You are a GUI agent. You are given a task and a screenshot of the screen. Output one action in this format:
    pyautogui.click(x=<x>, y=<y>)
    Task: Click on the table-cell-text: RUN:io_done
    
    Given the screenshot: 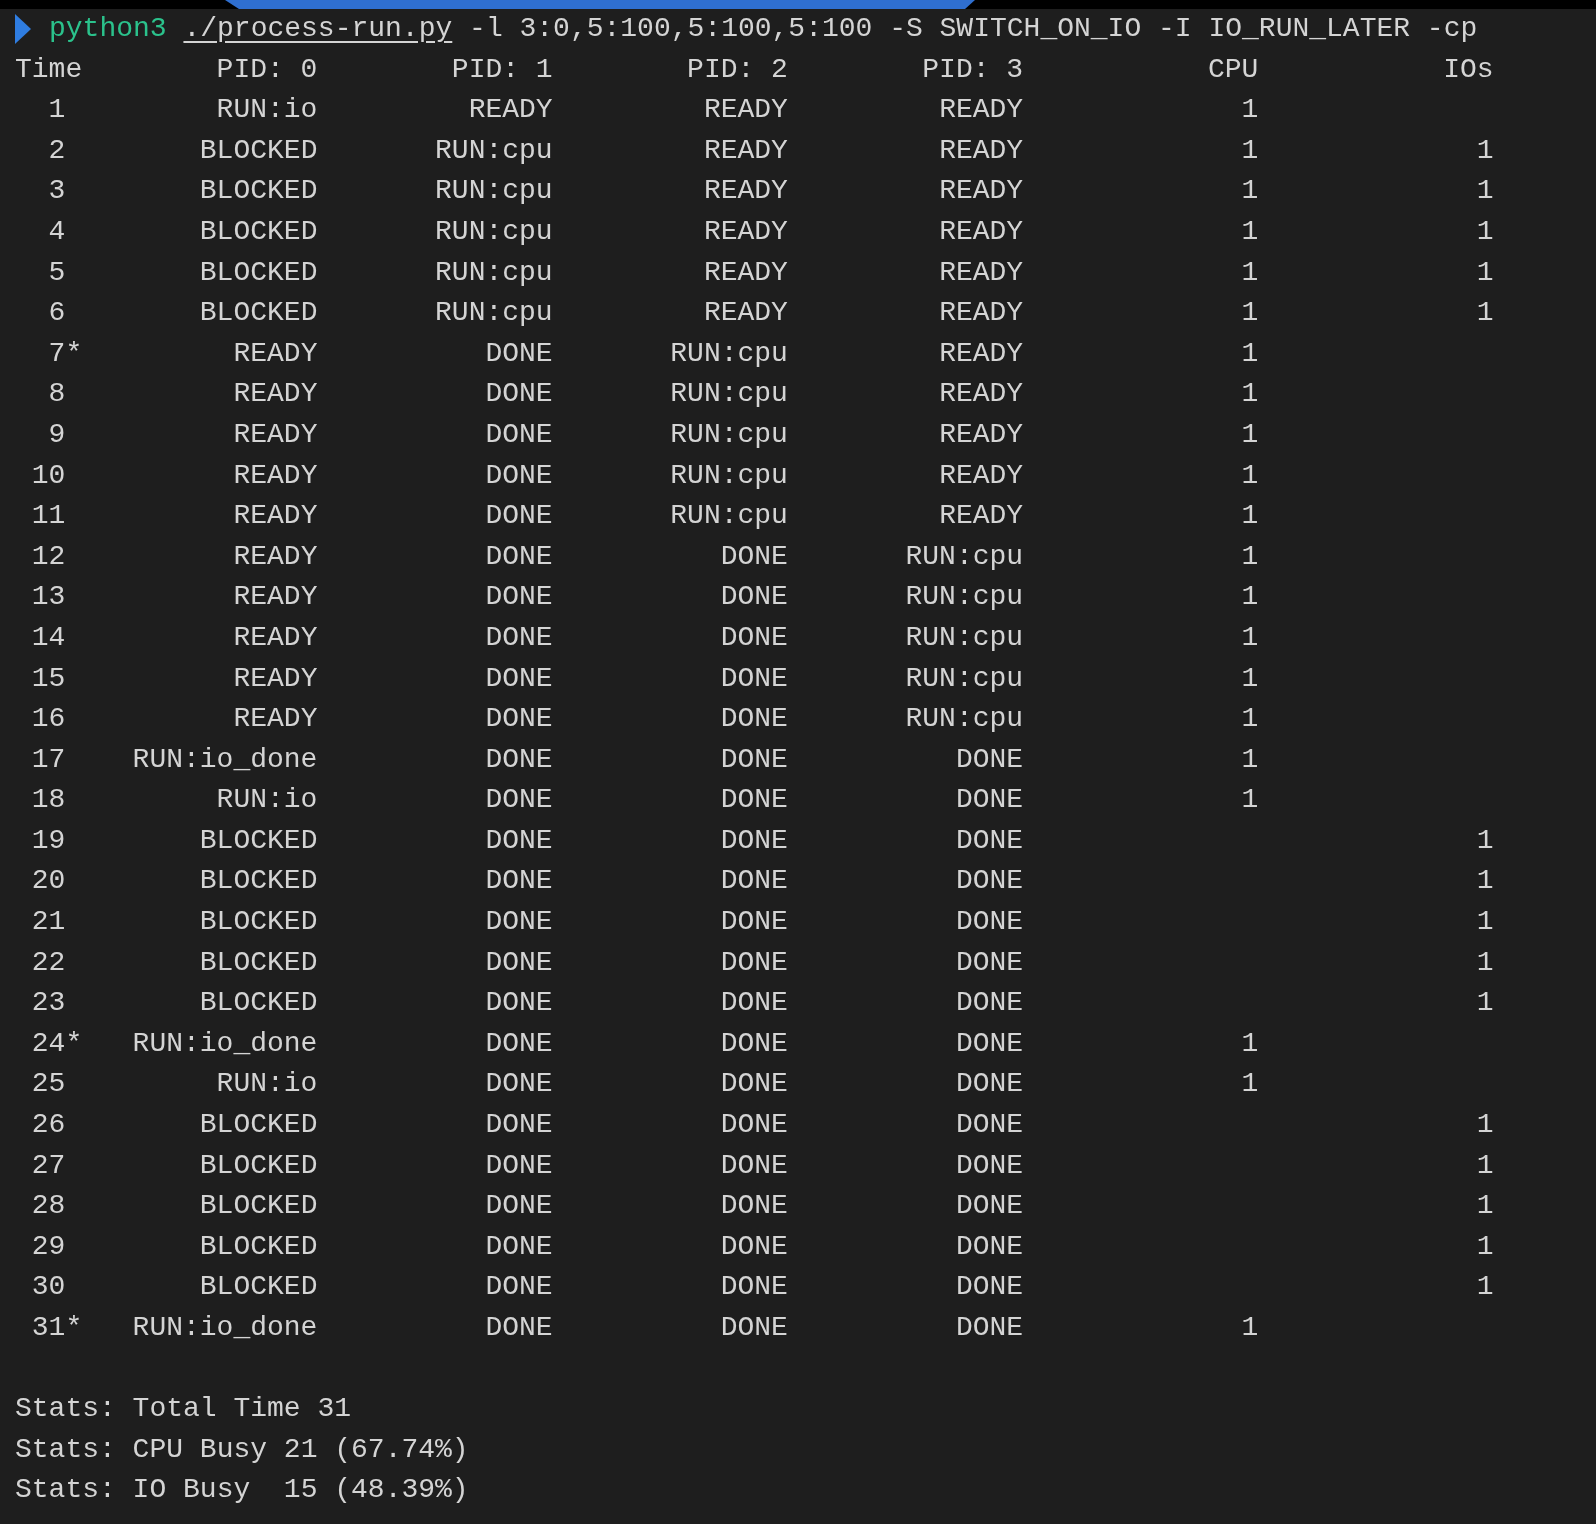 What is the action you would take?
    pyautogui.click(x=224, y=1043)
    